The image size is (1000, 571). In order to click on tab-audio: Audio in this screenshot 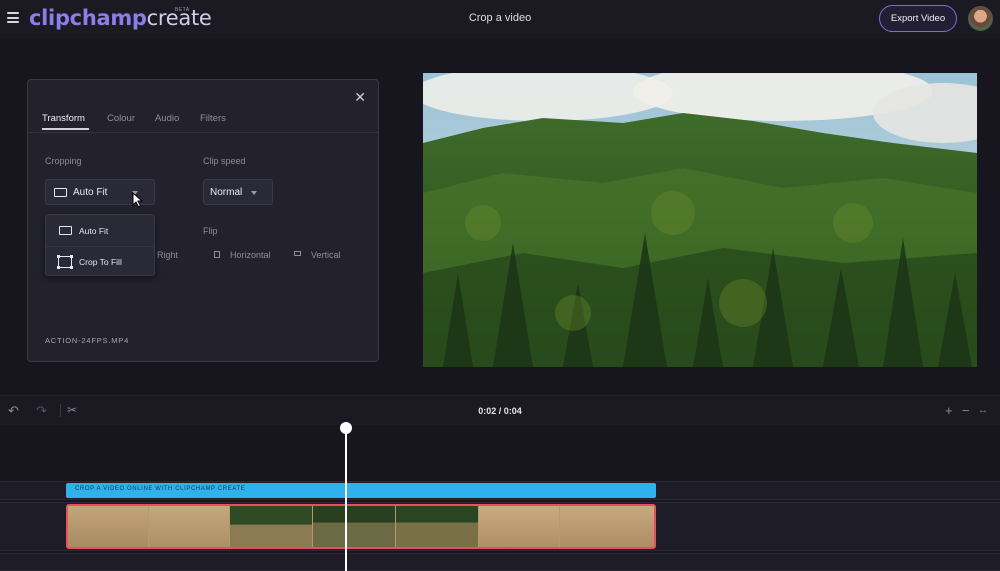, I will do `click(167, 118)`.